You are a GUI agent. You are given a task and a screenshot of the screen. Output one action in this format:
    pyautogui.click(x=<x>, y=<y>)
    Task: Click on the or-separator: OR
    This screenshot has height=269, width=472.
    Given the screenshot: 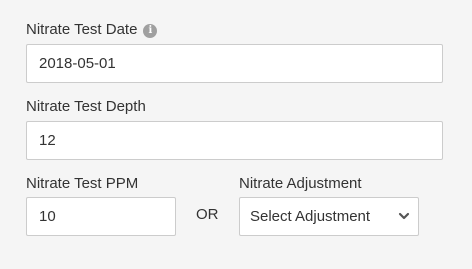 What is the action you would take?
    pyautogui.click(x=207, y=214)
    